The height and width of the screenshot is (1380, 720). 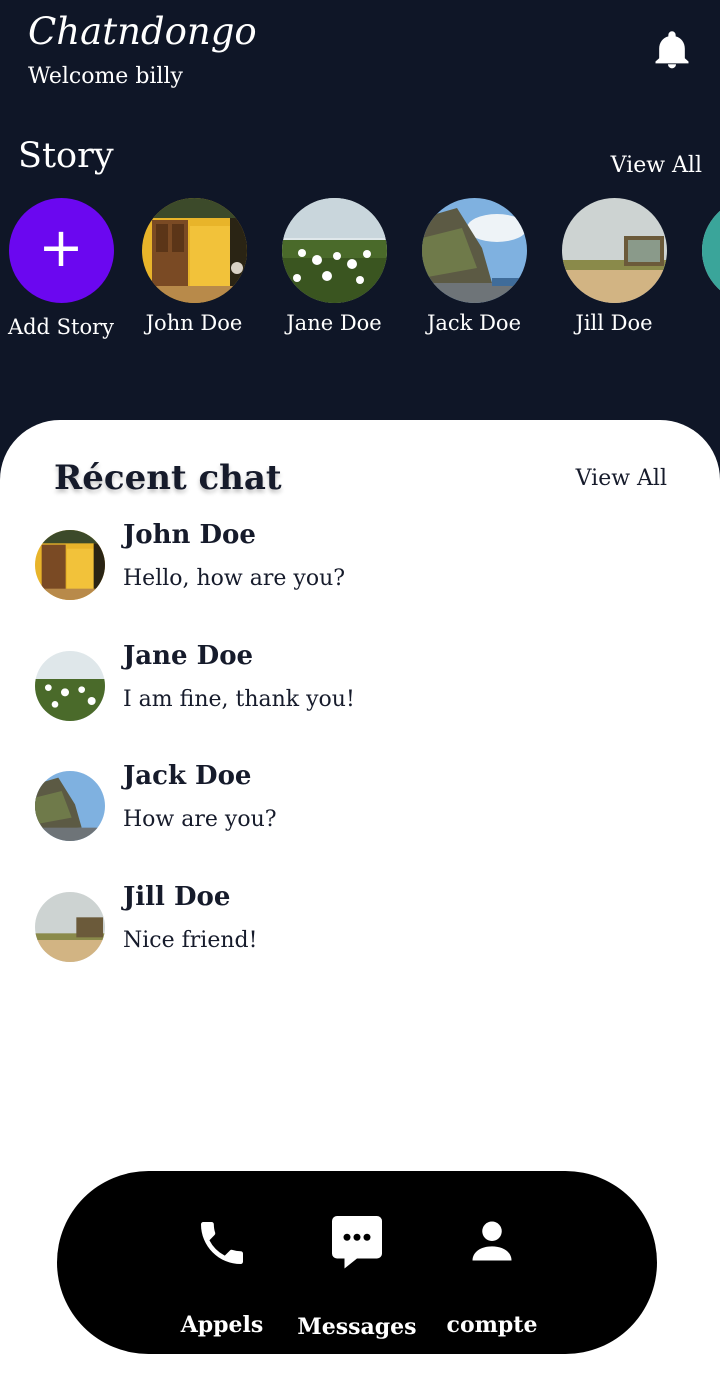 I want to click on story-item-partial: J, so click(x=702, y=266).